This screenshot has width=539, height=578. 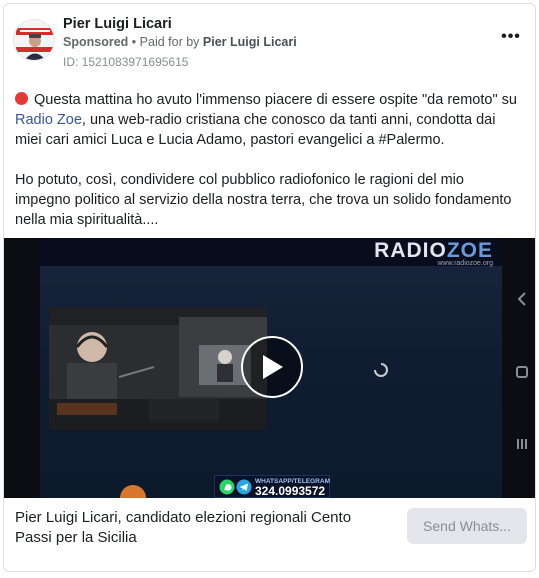 I want to click on logo-radio: RADIO, so click(x=410, y=250).